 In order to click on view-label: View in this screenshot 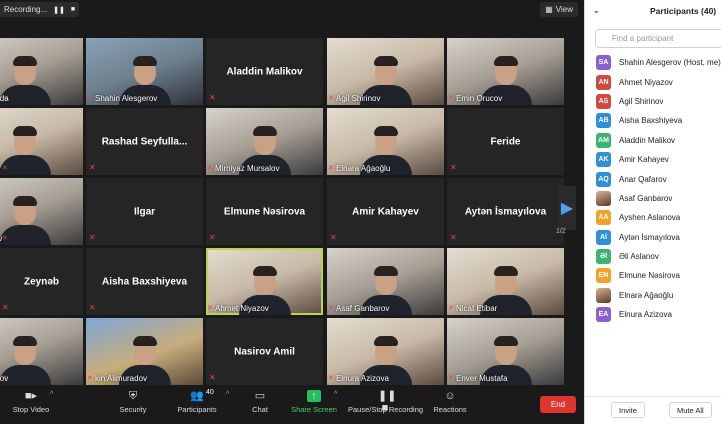, I will do `click(564, 9)`.